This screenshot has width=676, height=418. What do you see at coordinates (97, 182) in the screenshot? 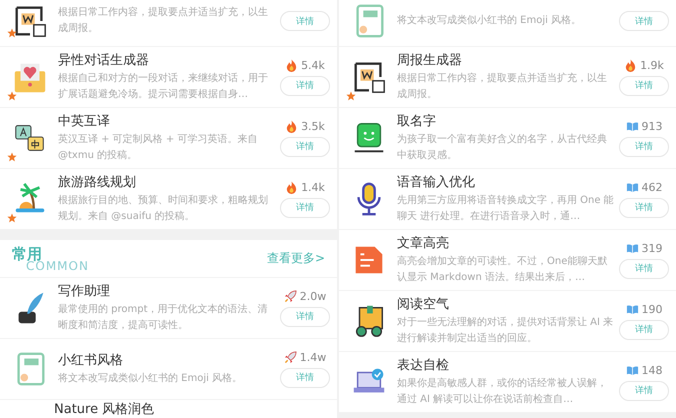
I see `tool-title: 旅游路线规划` at bounding box center [97, 182].